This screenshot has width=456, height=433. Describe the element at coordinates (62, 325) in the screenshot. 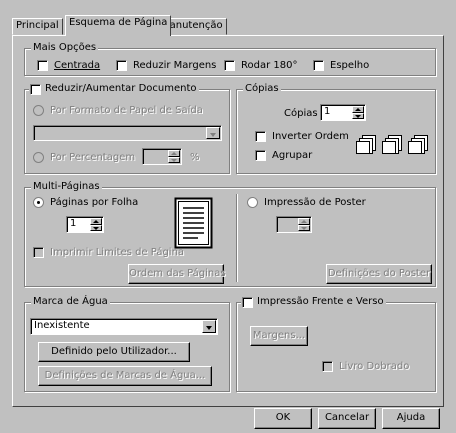

I see `watermark-selected: Inexistente` at that location.